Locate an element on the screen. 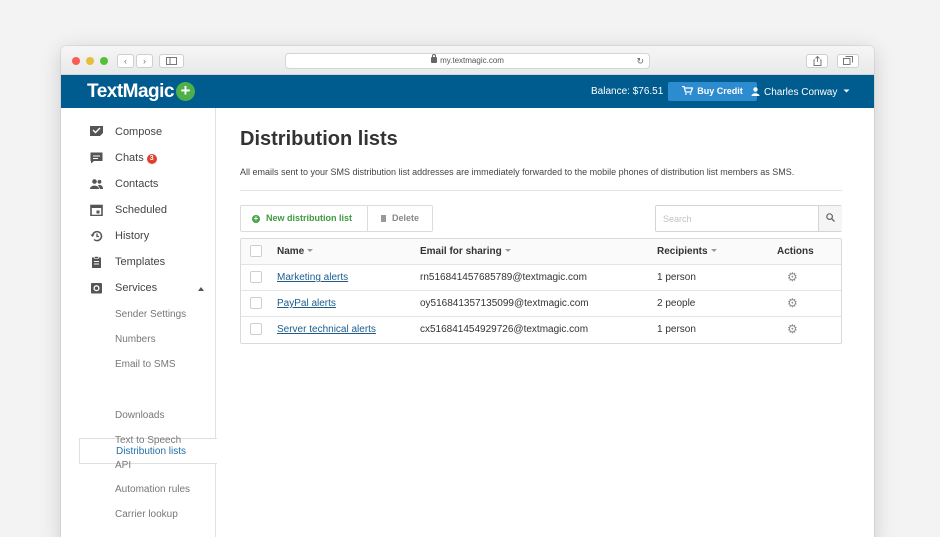 The width and height of the screenshot is (940, 537). column-header-email: Email for sharing is located at coordinates (465, 251).